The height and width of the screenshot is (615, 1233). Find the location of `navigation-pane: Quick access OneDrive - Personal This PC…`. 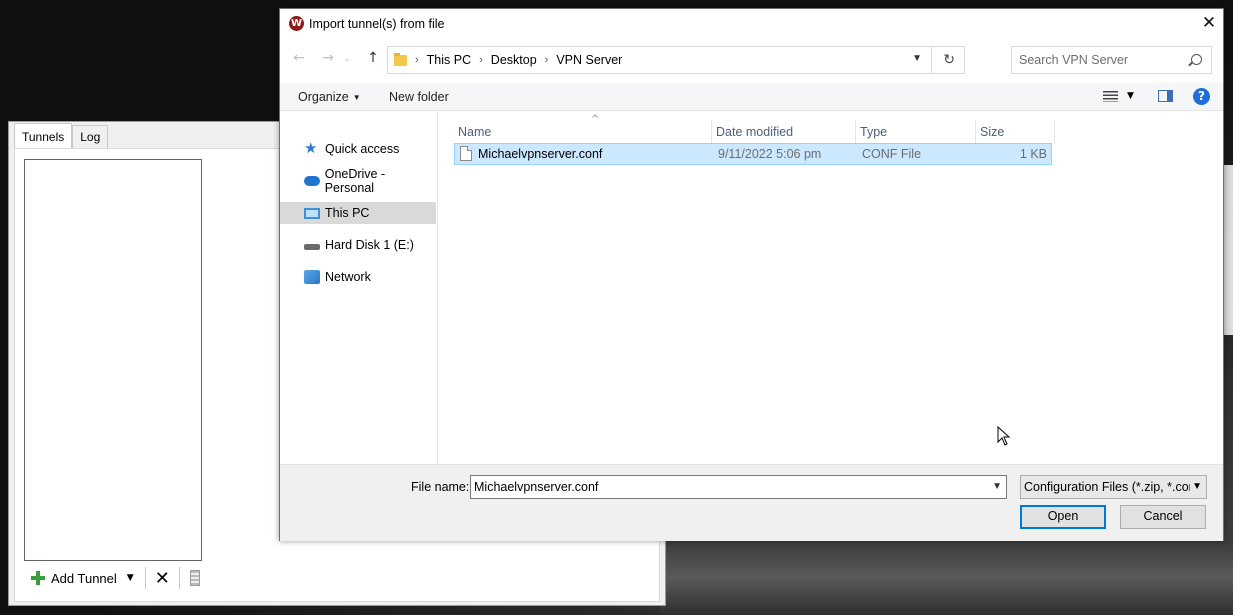

navigation-pane: Quick access OneDrive - Personal This PC… is located at coordinates (359, 288).